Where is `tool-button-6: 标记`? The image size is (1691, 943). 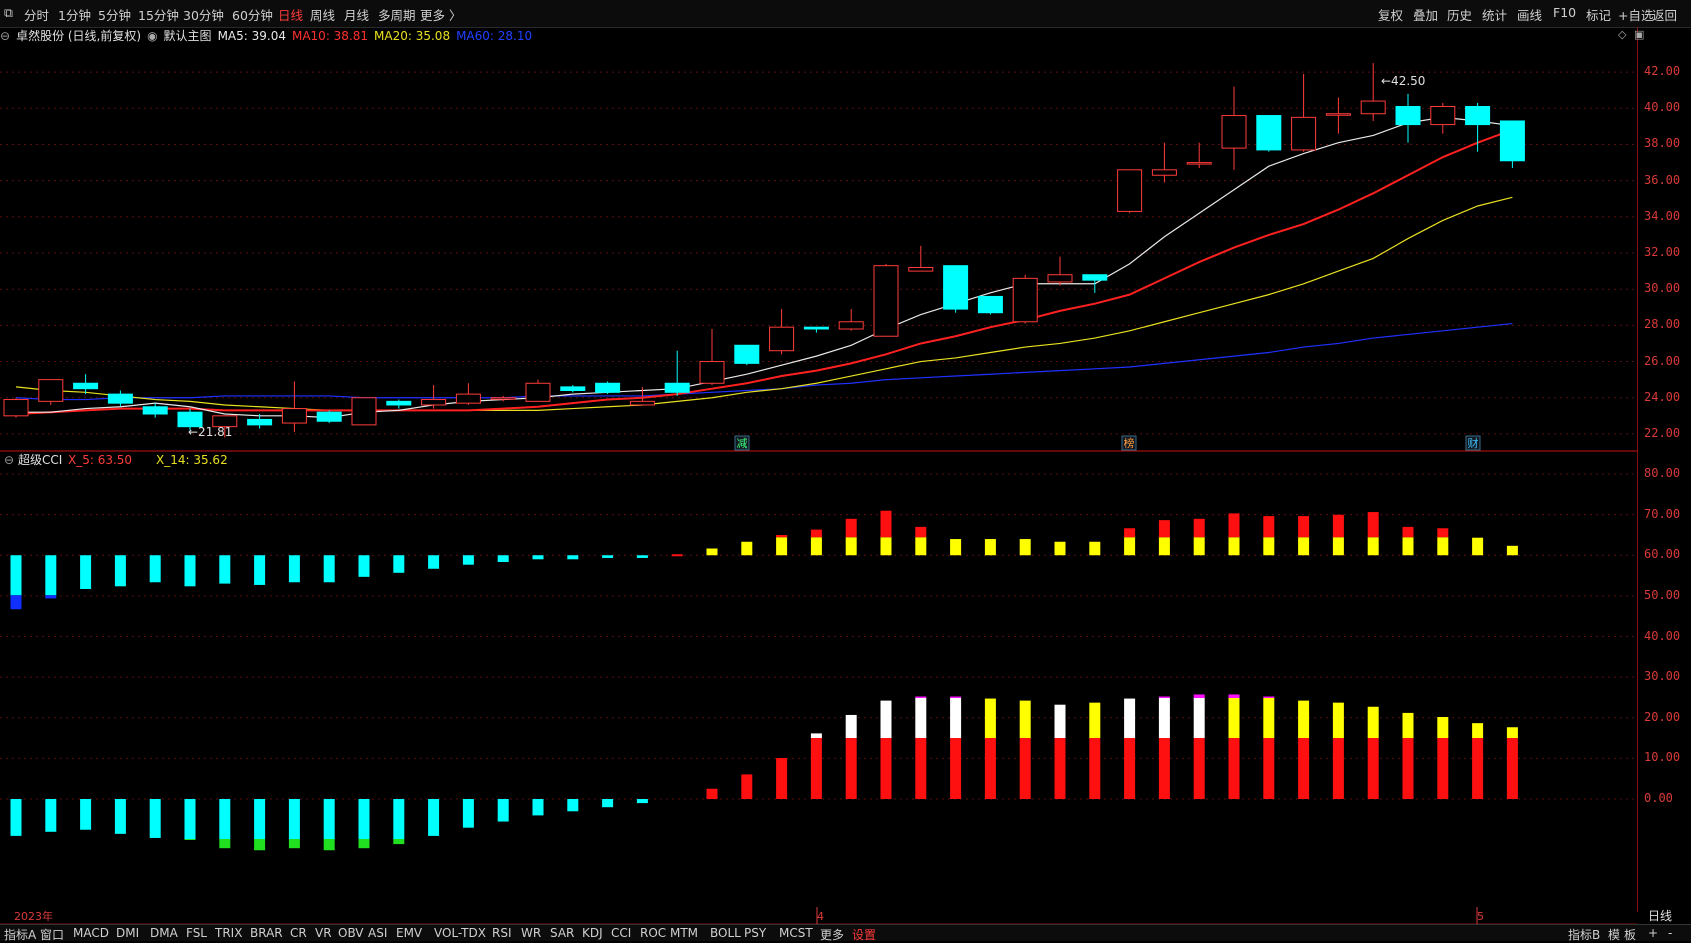
tool-button-6: 标记 is located at coordinates (1598, 14).